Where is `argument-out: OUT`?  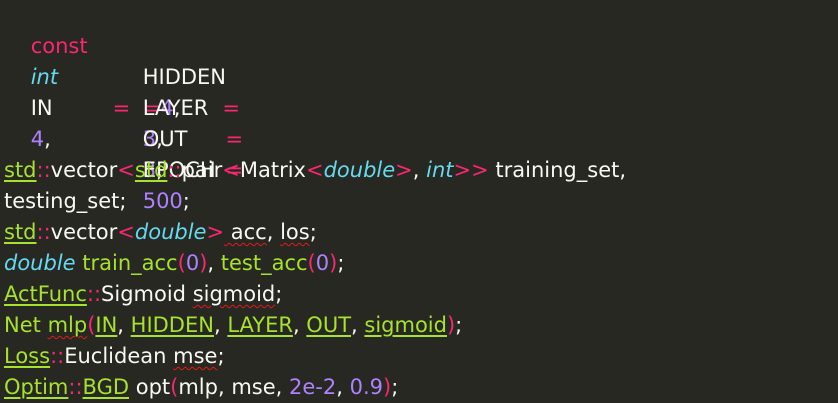 argument-out: OUT is located at coordinates (329, 325).